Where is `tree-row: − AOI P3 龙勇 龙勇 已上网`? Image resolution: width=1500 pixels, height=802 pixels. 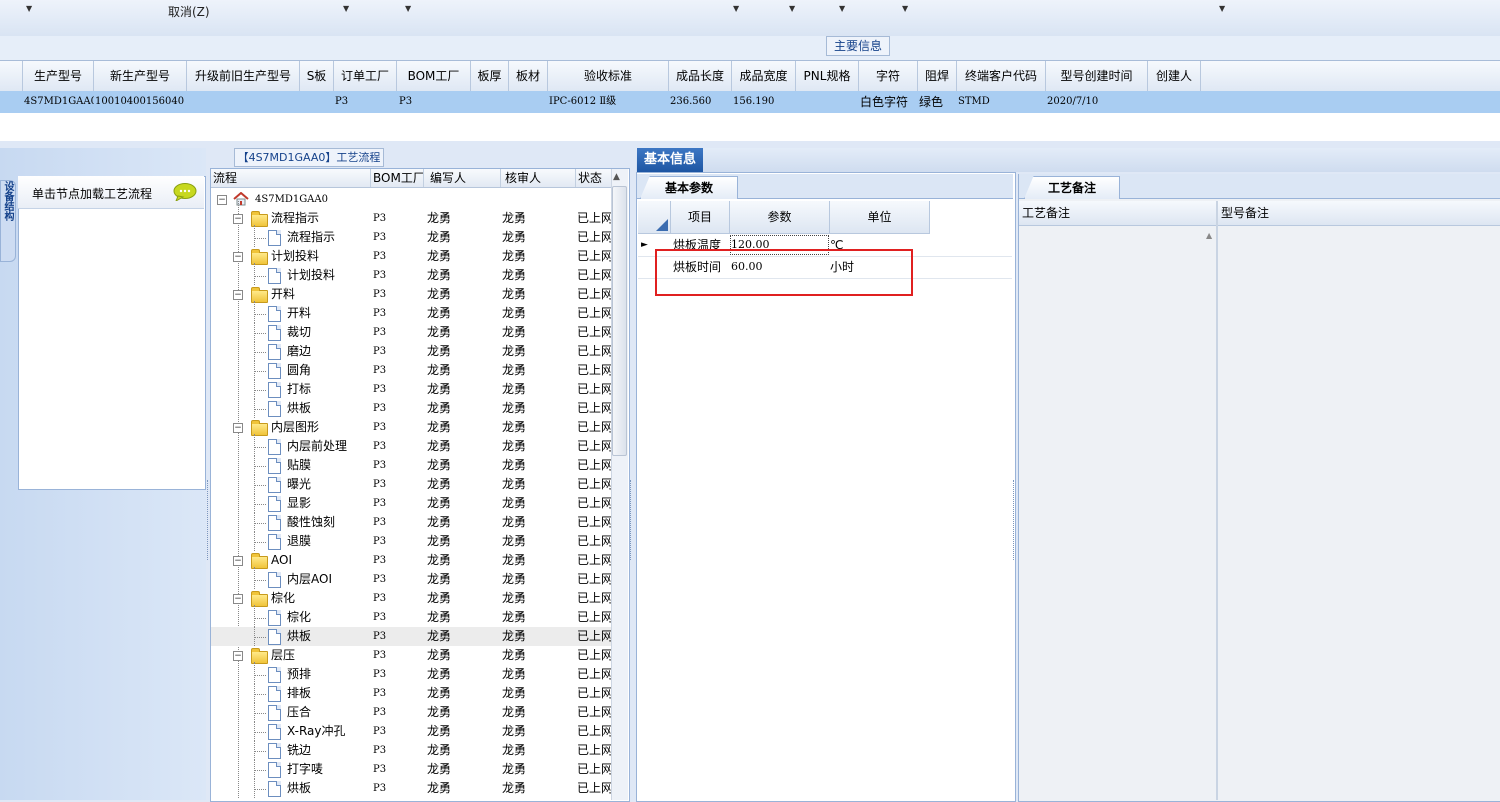
tree-row: − AOI P3 龙勇 龙勇 已上网 is located at coordinates (411, 565).